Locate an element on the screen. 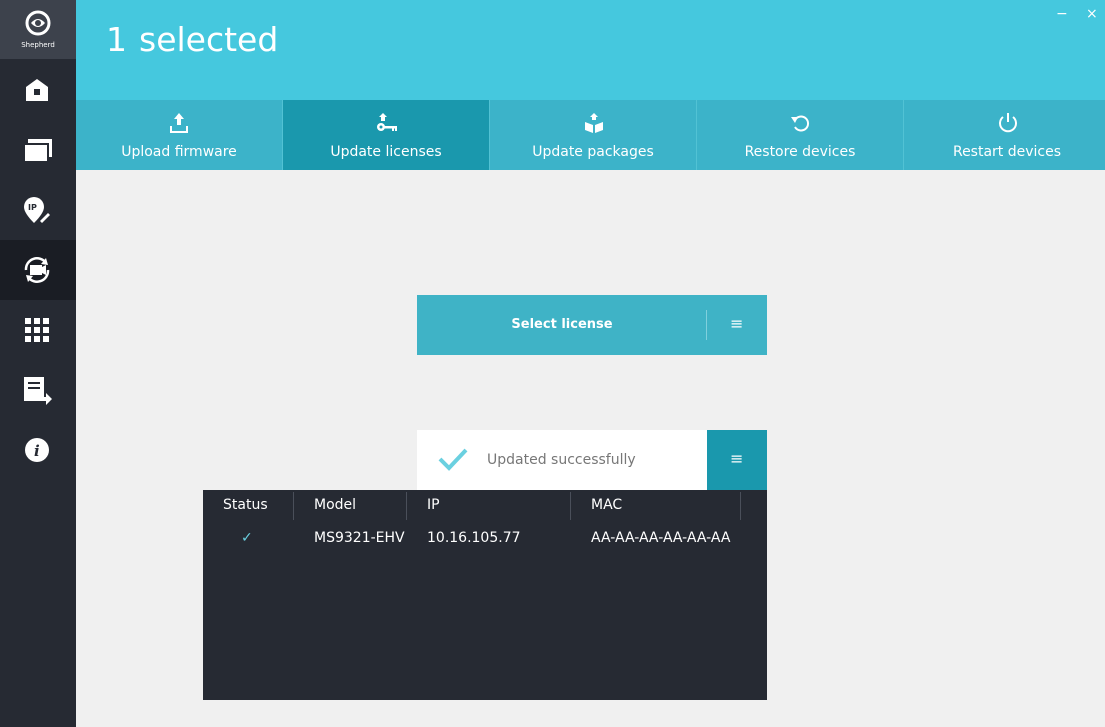 This screenshot has height=727, width=1105. selected-label: selected is located at coordinates (209, 39).